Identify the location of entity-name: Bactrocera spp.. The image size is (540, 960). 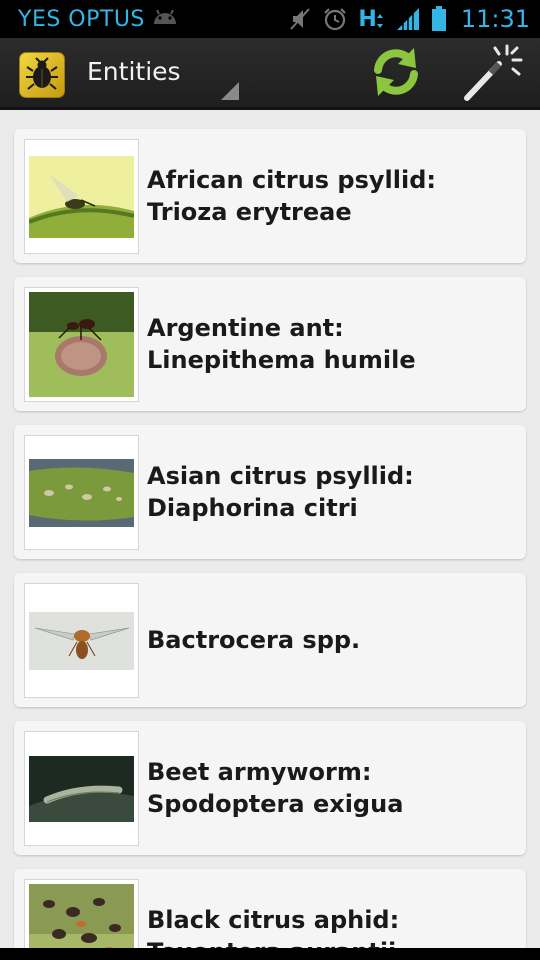
(254, 640).